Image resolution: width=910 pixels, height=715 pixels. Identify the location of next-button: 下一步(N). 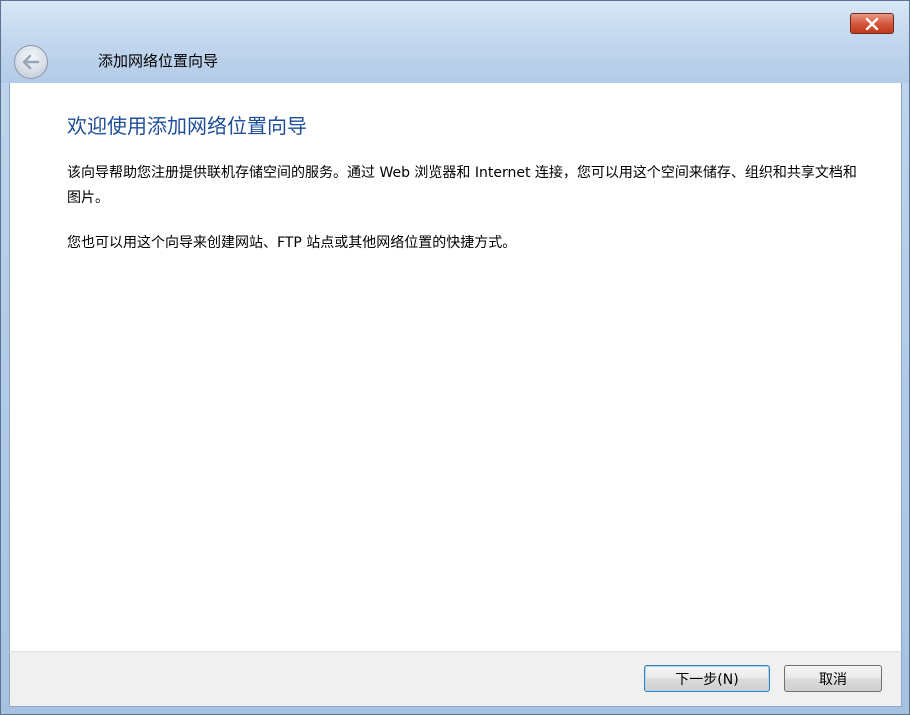
(707, 678).